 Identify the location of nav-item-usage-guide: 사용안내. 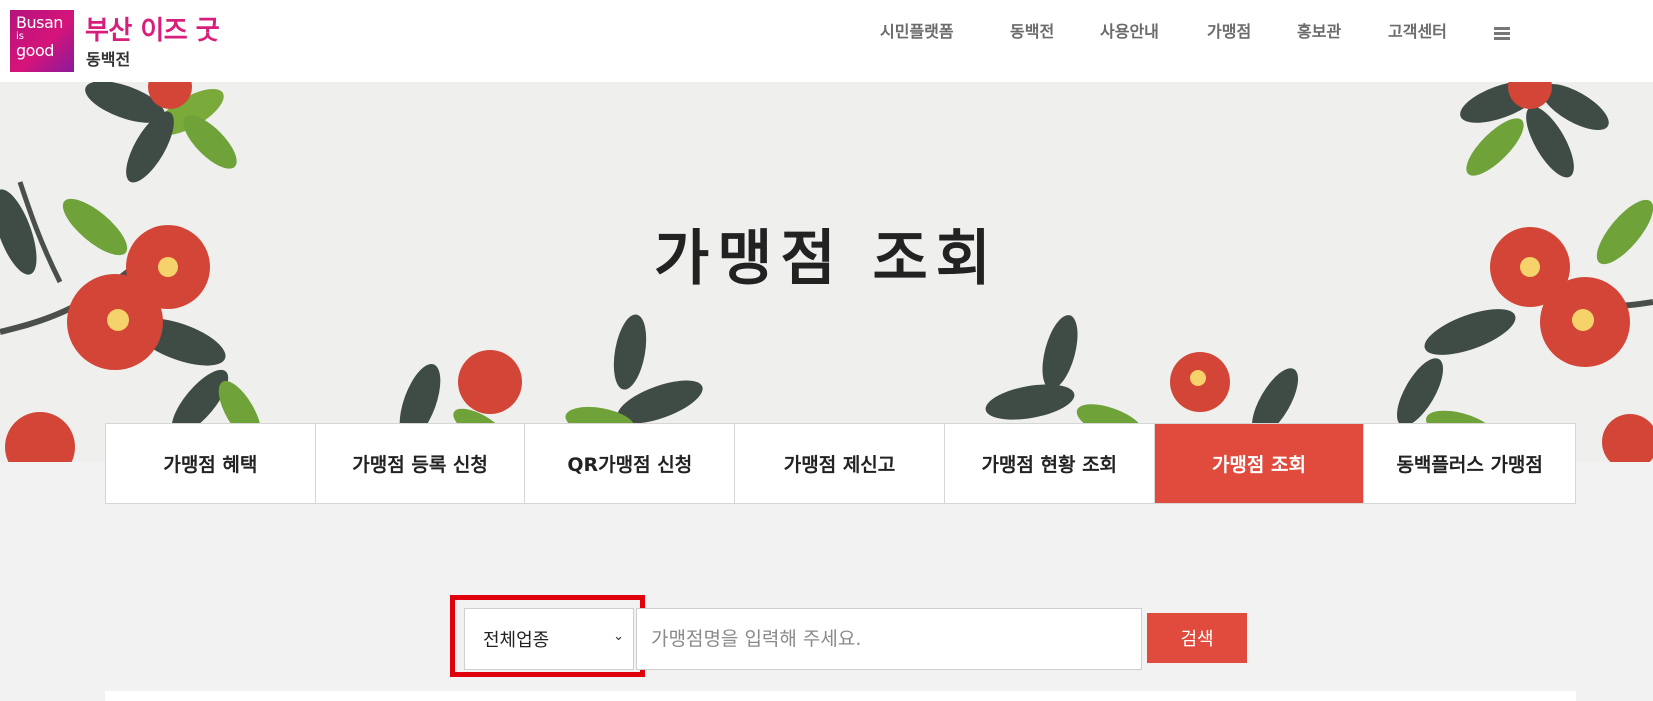
(1129, 30).